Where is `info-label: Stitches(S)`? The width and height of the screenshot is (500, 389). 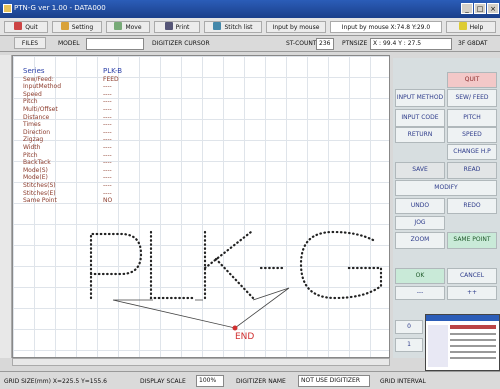
info-label: Stitches(S) is located at coordinates (39, 185).